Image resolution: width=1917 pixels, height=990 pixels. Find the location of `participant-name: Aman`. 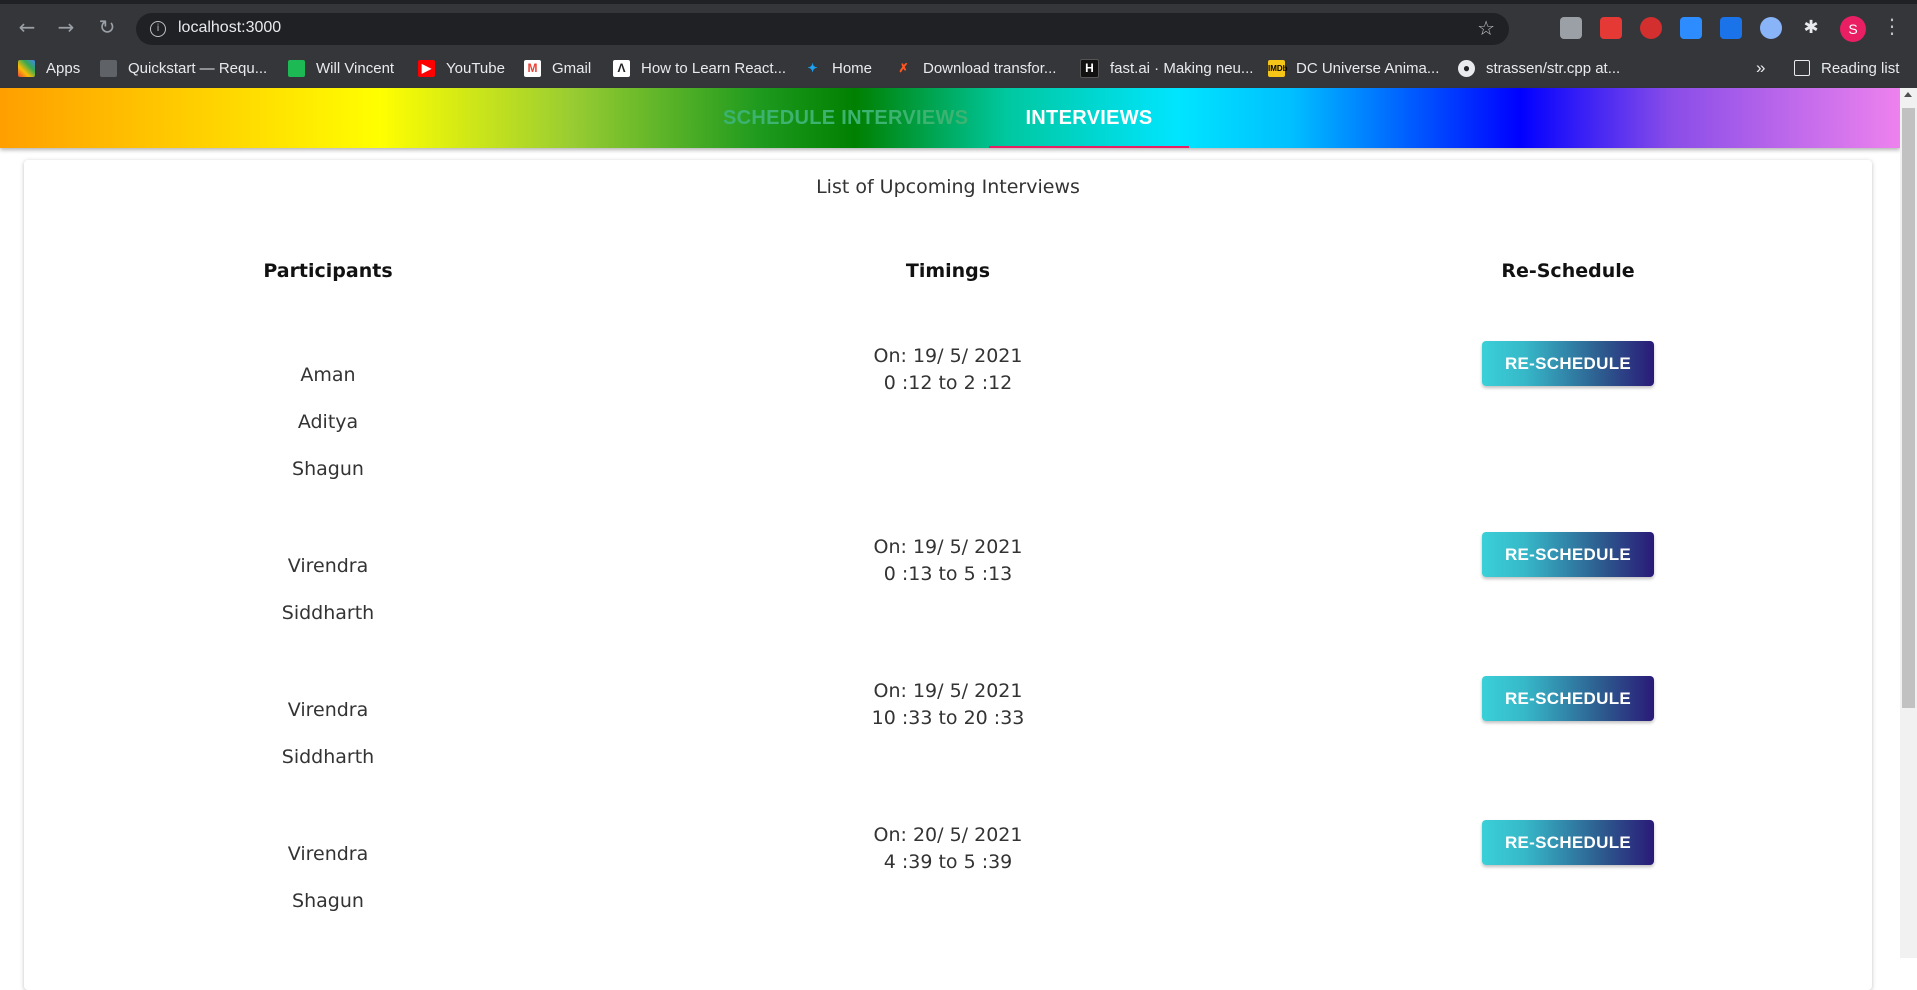

participant-name: Aman is located at coordinates (328, 375).